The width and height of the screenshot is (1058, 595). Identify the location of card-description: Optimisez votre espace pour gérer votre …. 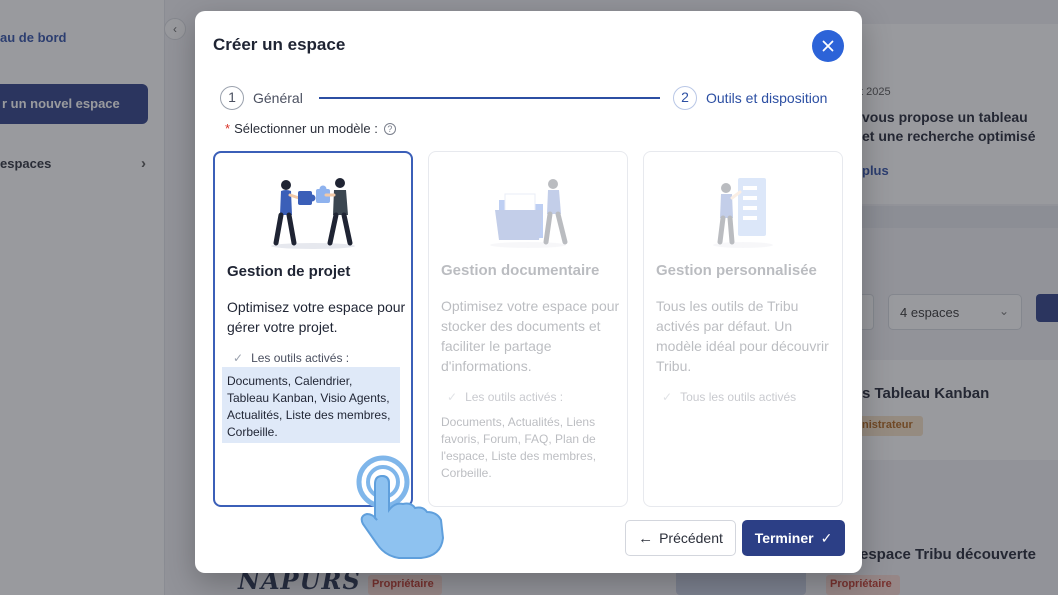
(316, 317).